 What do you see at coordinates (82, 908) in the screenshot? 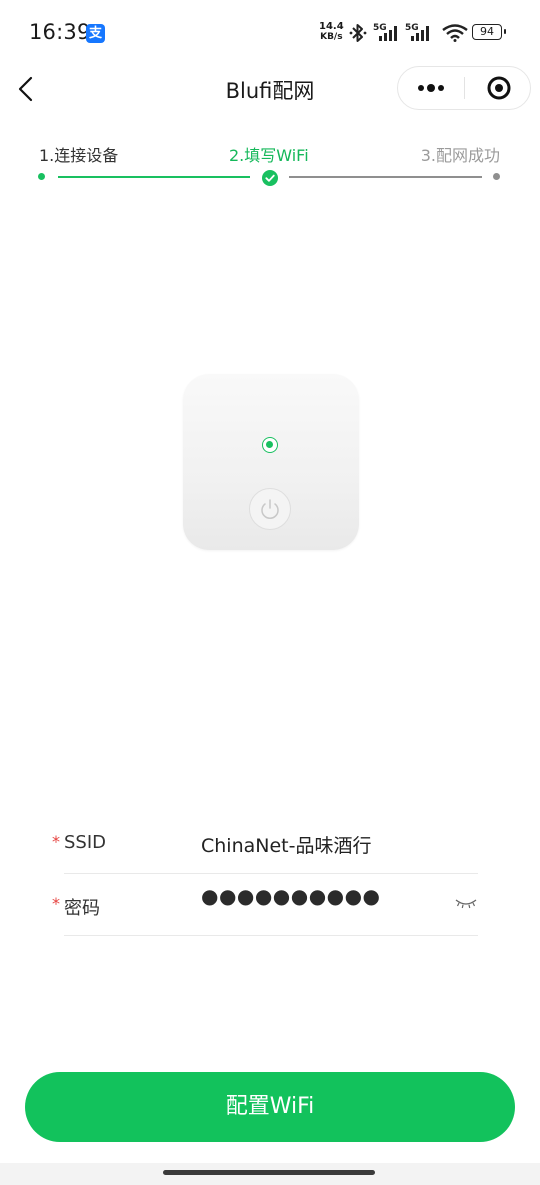
I see `password-label: 密码` at bounding box center [82, 908].